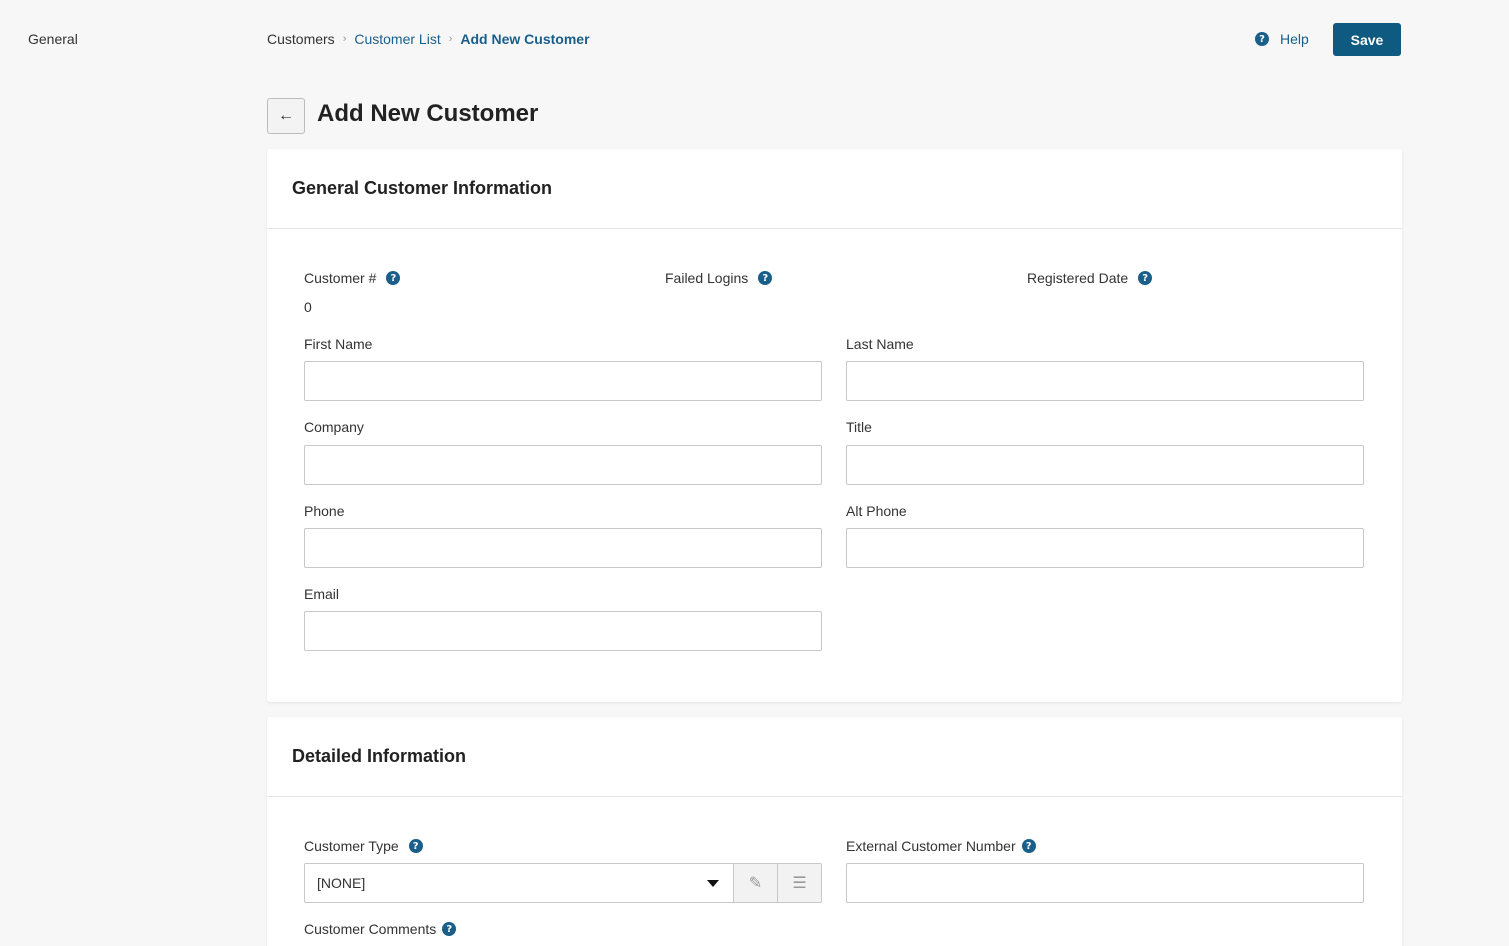 This screenshot has height=946, width=1509. What do you see at coordinates (334, 427) in the screenshot?
I see `company-label: Company` at bounding box center [334, 427].